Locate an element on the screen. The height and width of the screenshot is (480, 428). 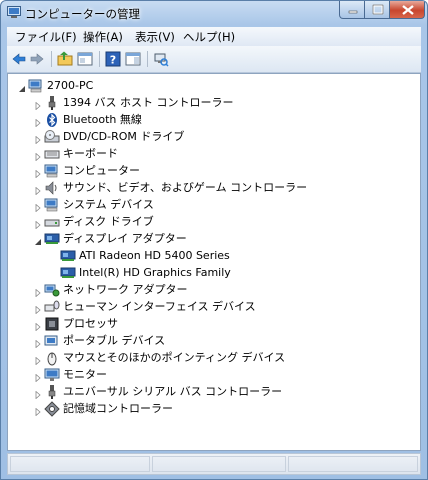
toolbar: ? is located at coordinates (214, 59).